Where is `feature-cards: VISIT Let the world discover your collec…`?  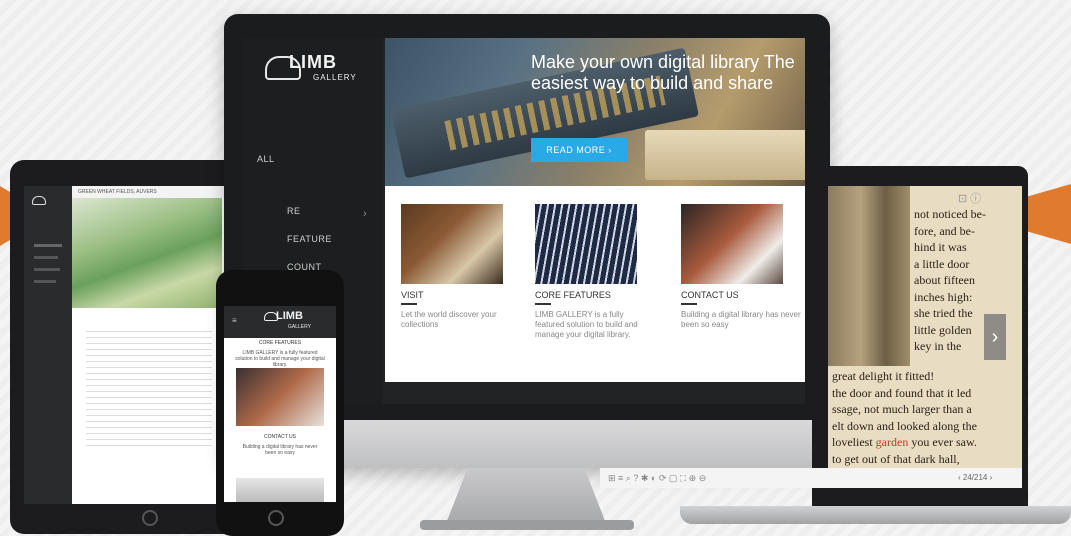
feature-cards: VISIT Let the world discover your collec… is located at coordinates (595, 284).